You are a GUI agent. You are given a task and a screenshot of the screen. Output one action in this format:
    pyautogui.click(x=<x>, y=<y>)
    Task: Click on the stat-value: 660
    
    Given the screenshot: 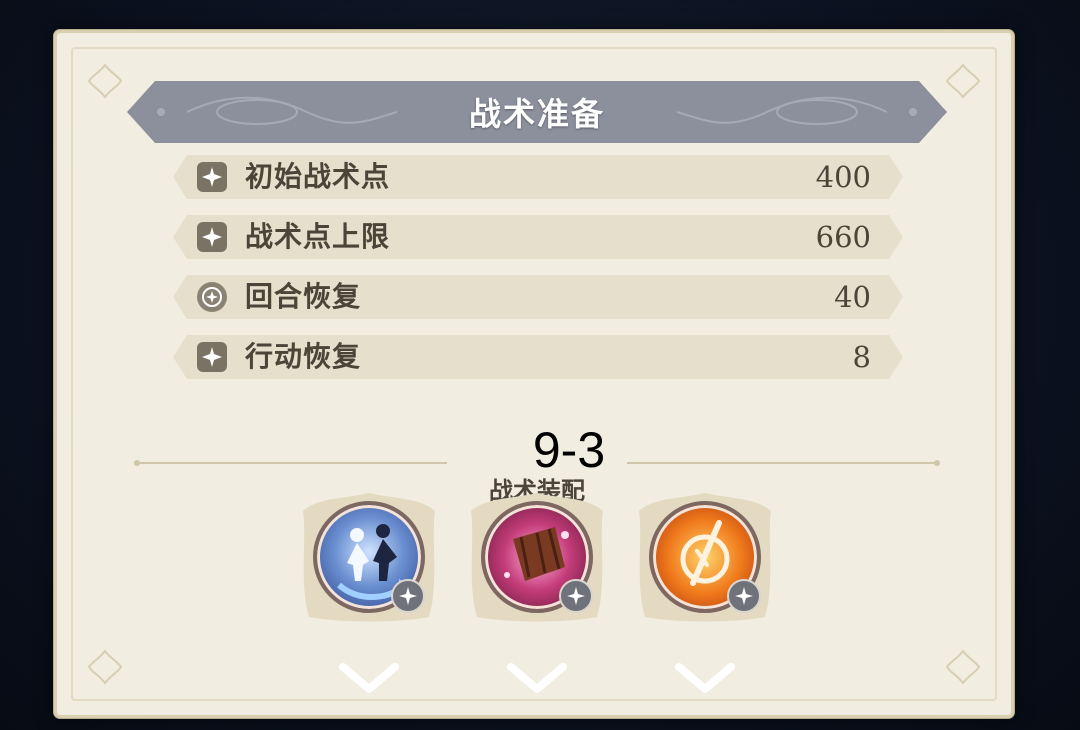 What is the action you would take?
    pyautogui.click(x=843, y=237)
    